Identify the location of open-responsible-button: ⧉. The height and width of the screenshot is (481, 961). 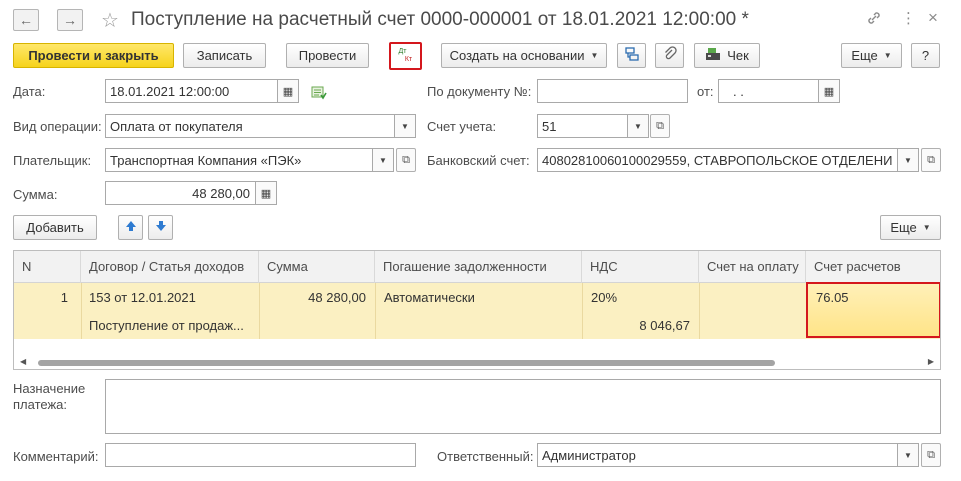
(931, 455).